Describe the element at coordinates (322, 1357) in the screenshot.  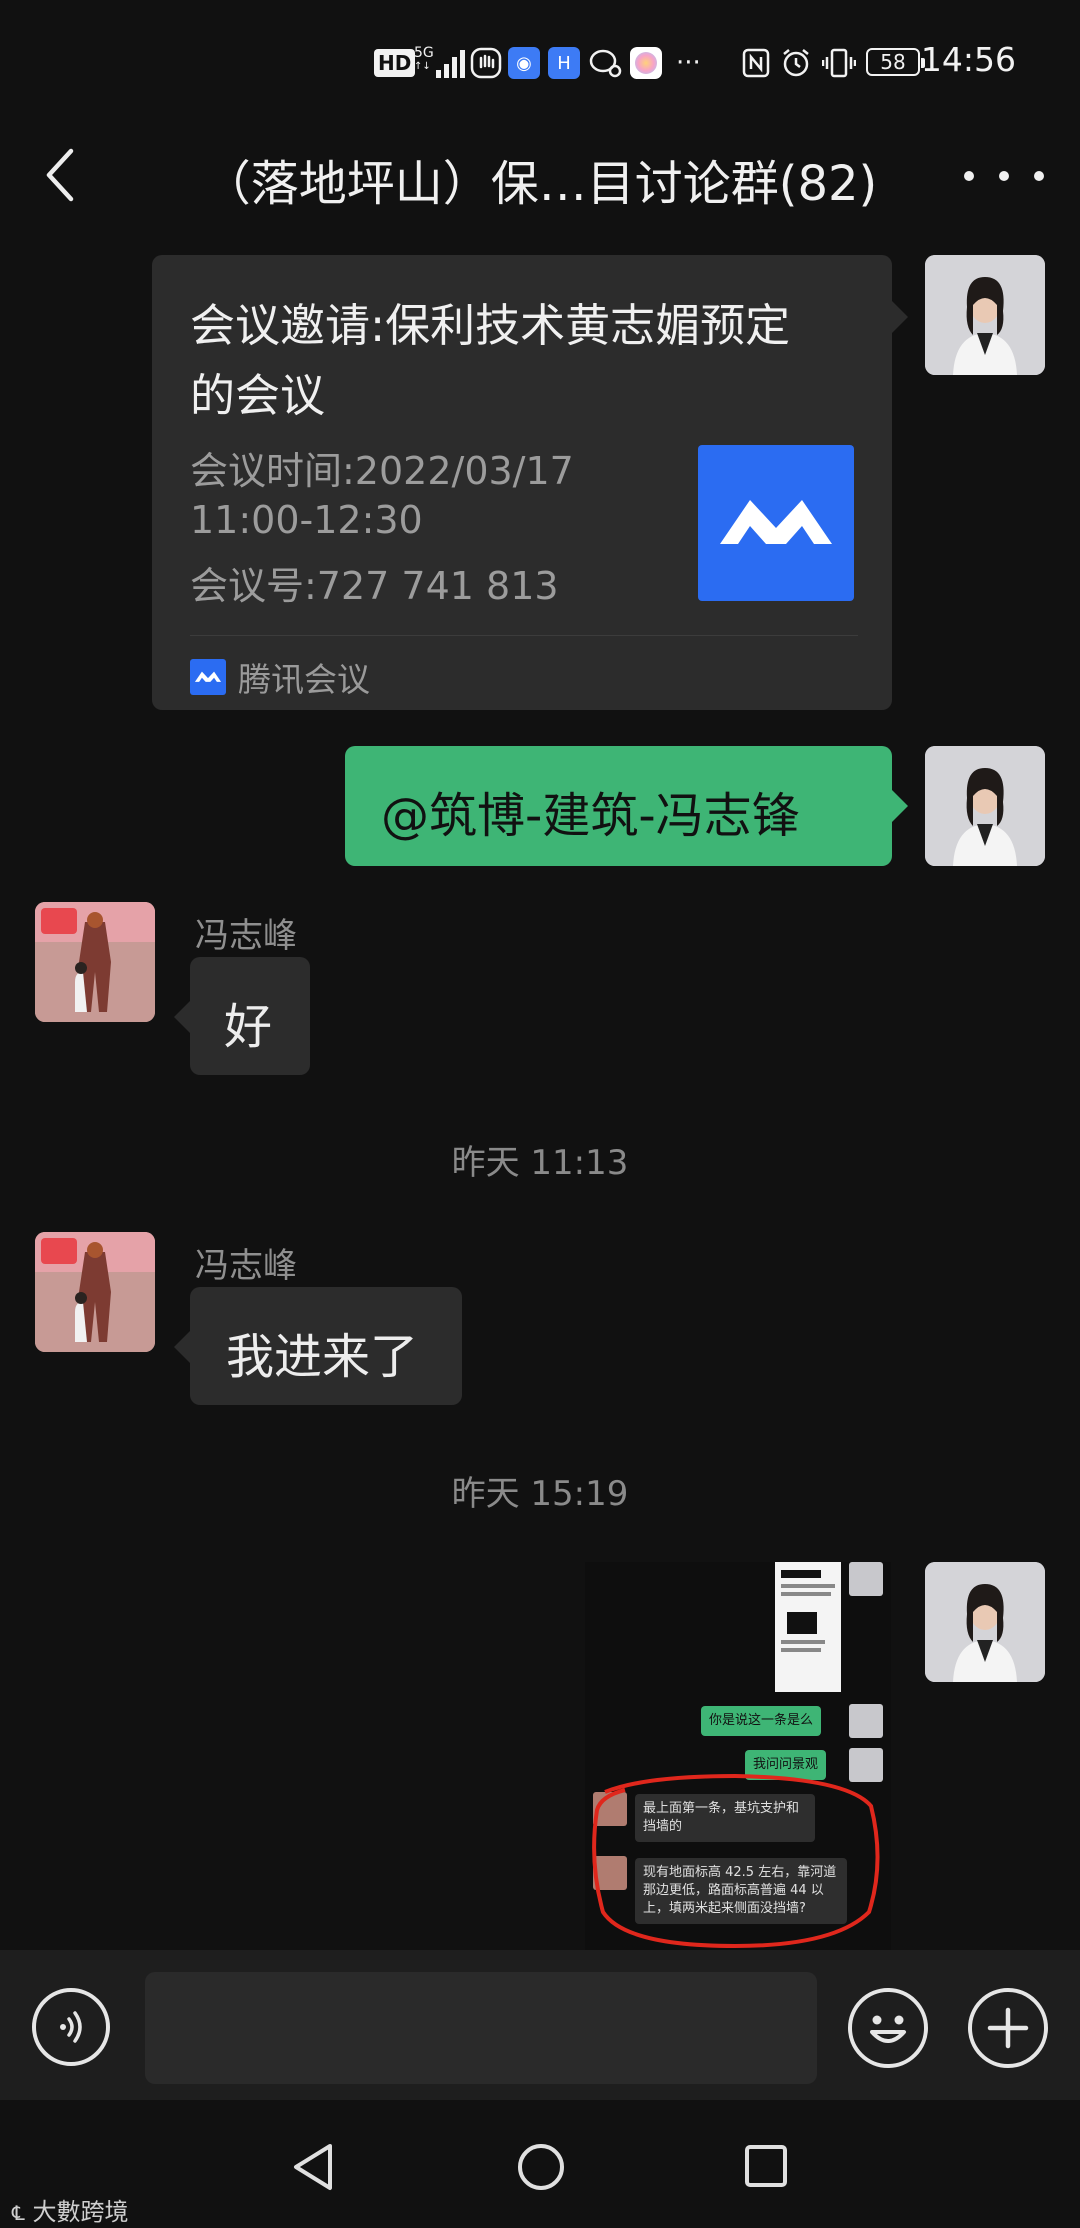
I see `message-text: 我进来了` at that location.